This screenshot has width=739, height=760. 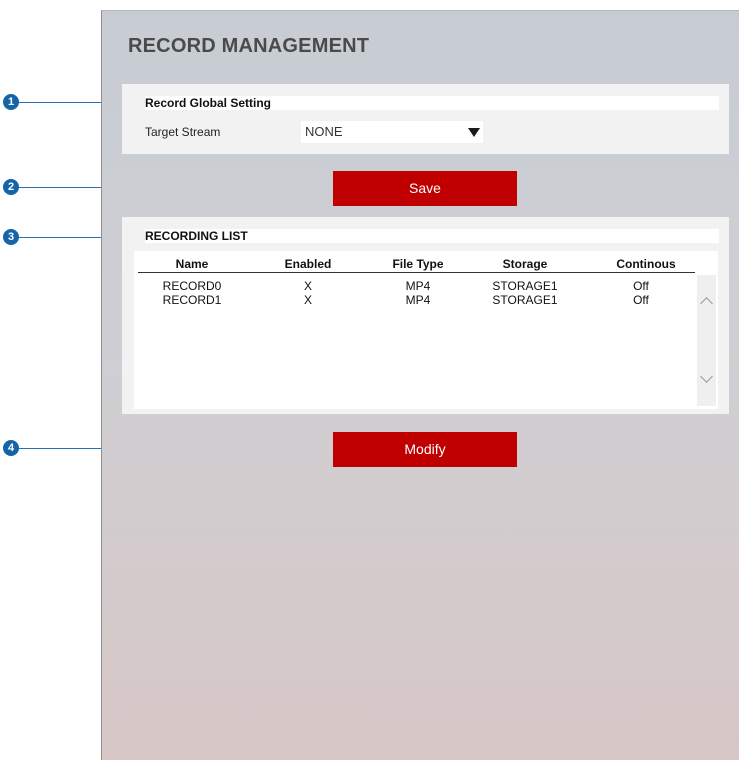 I want to click on column-header-continous: Continous, so click(x=646, y=264).